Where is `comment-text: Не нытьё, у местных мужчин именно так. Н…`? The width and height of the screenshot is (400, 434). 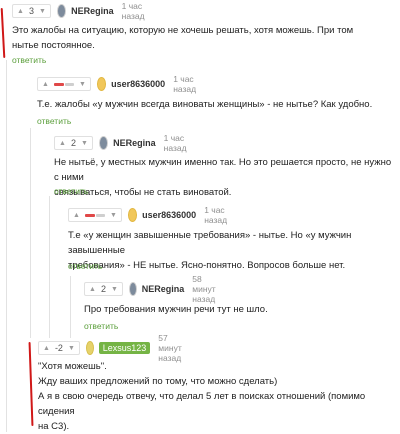 comment-text: Не нытьё, у местных мужчин именно так. Н… is located at coordinates (224, 177).